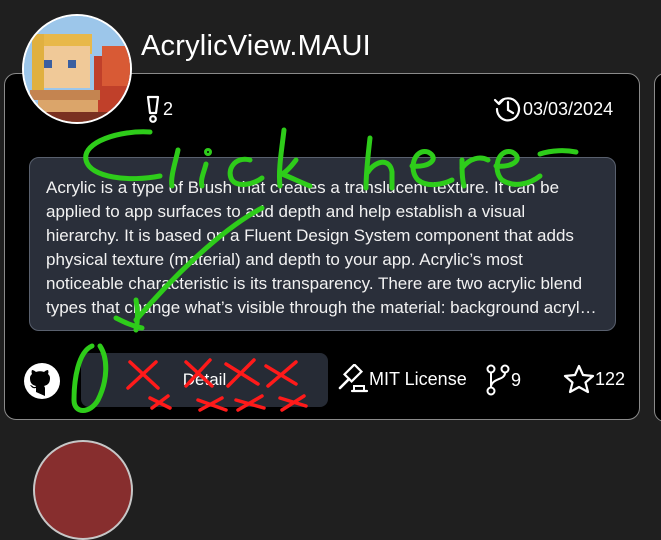 Image resolution: width=661 pixels, height=540 pixels. I want to click on fork-icon, so click(498, 380).